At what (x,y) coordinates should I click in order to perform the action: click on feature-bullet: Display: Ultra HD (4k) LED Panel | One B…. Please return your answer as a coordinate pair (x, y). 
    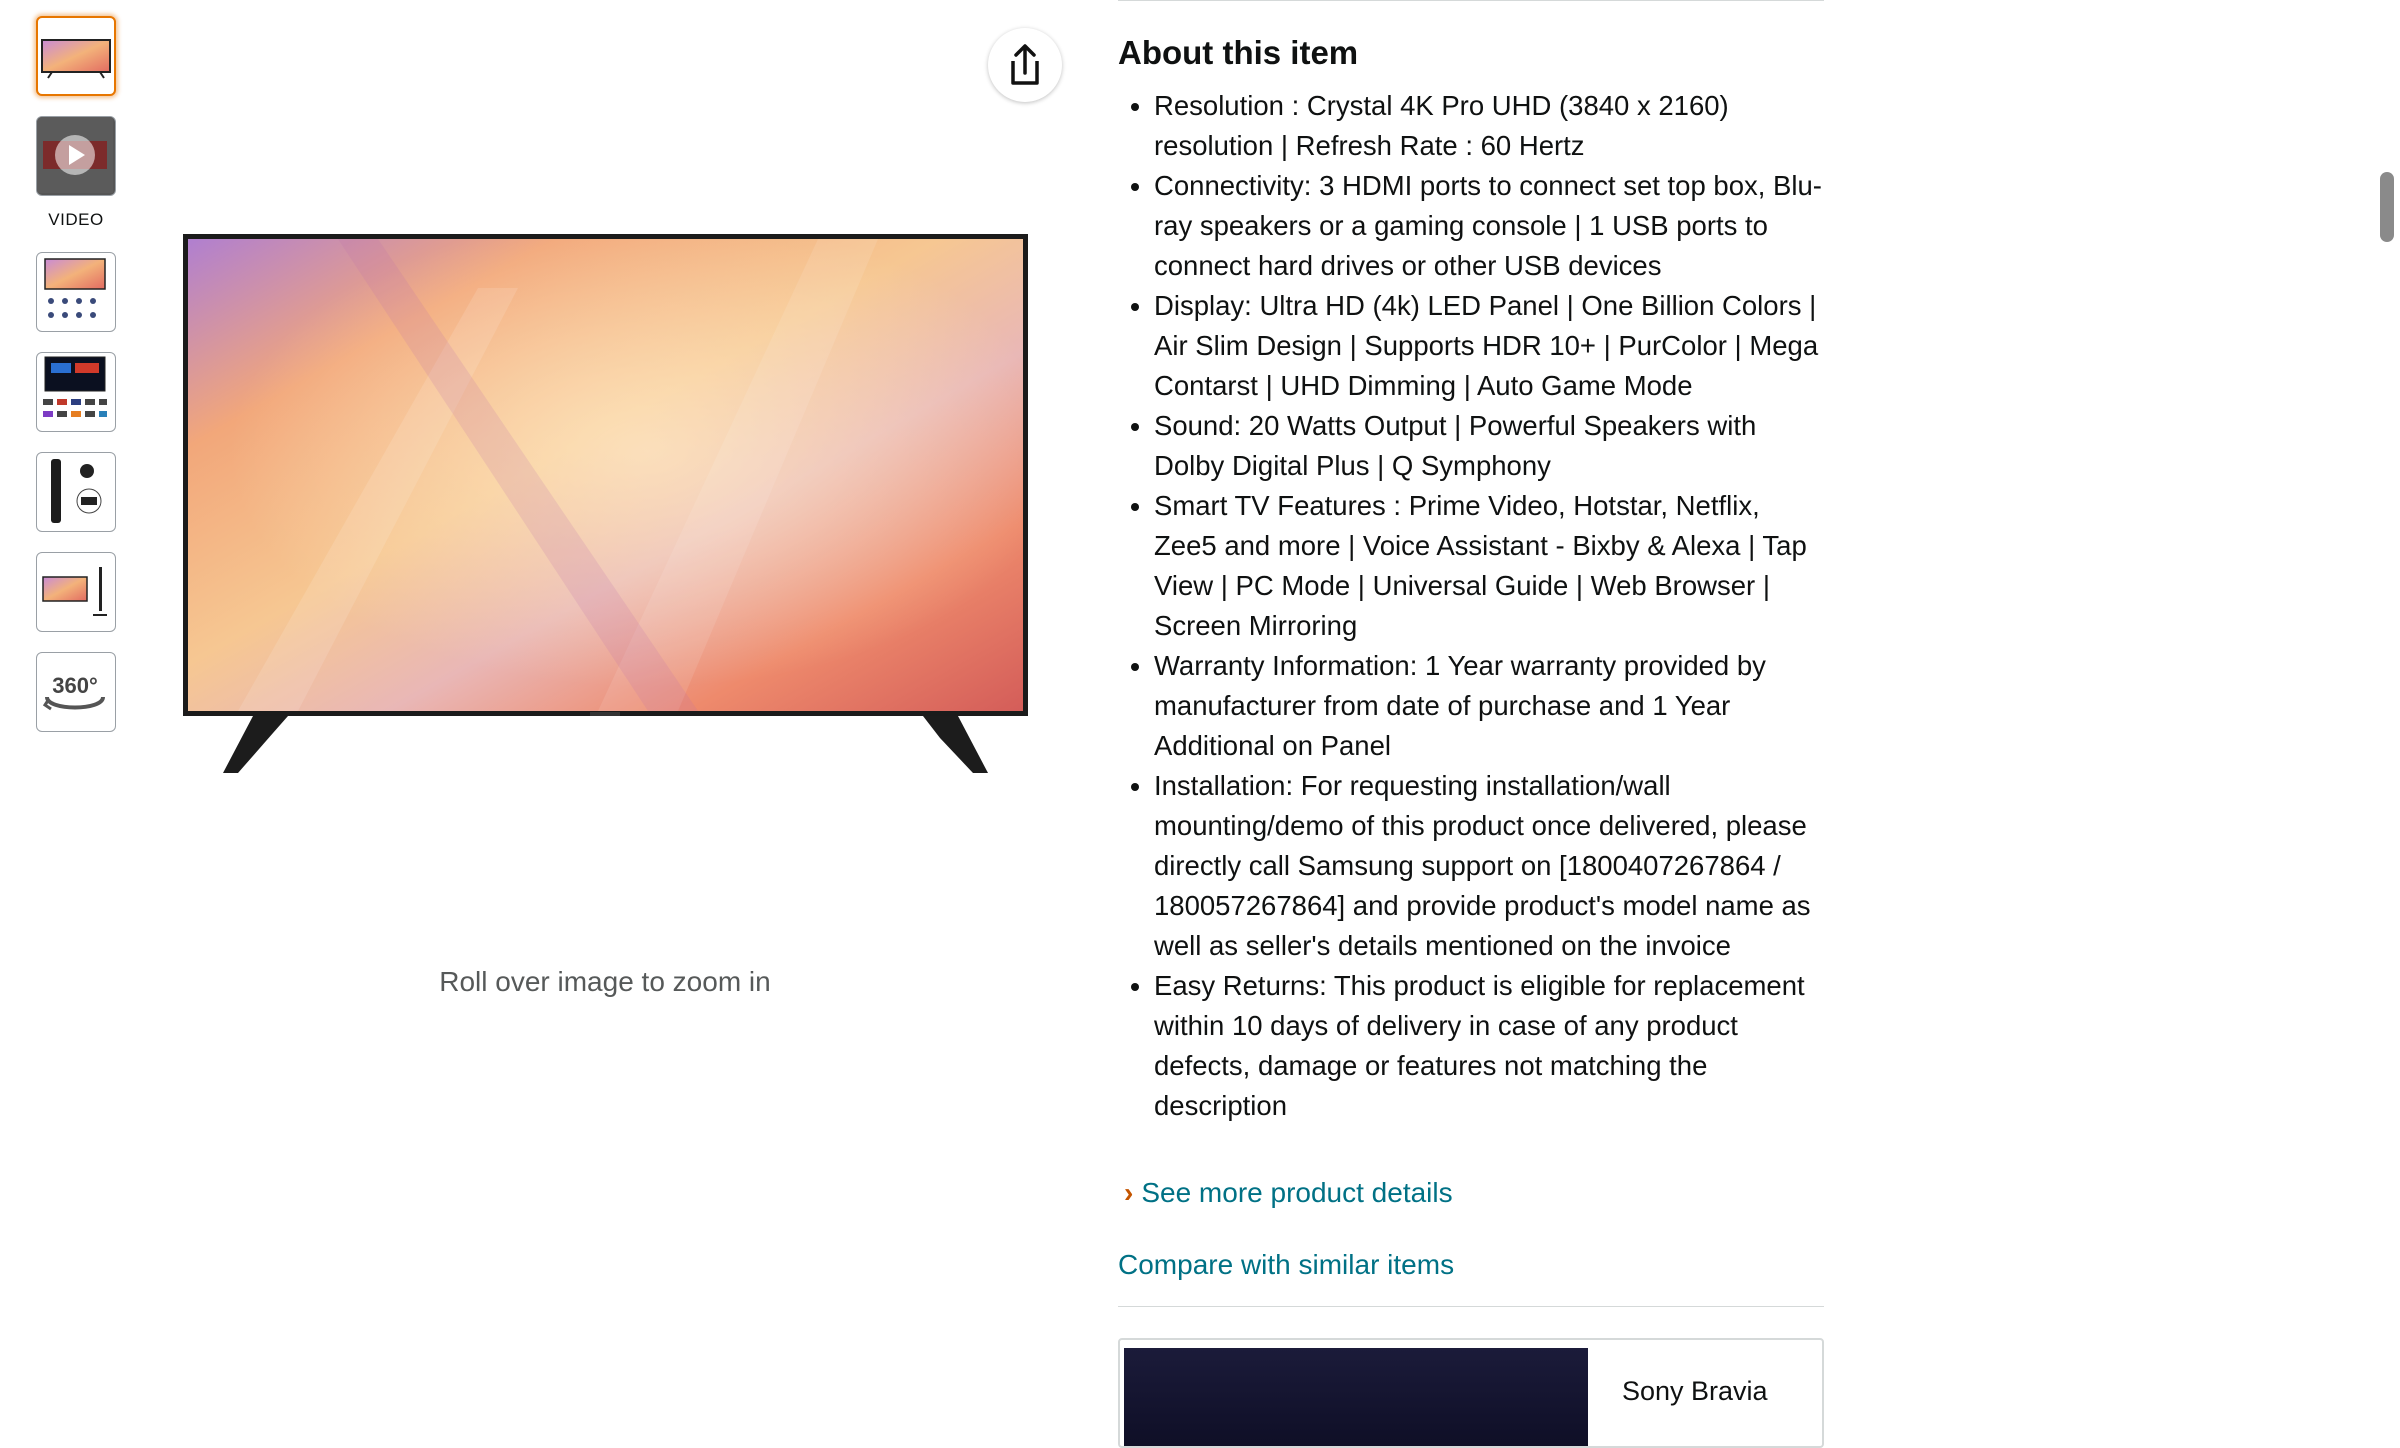
    Looking at the image, I should click on (1491, 346).